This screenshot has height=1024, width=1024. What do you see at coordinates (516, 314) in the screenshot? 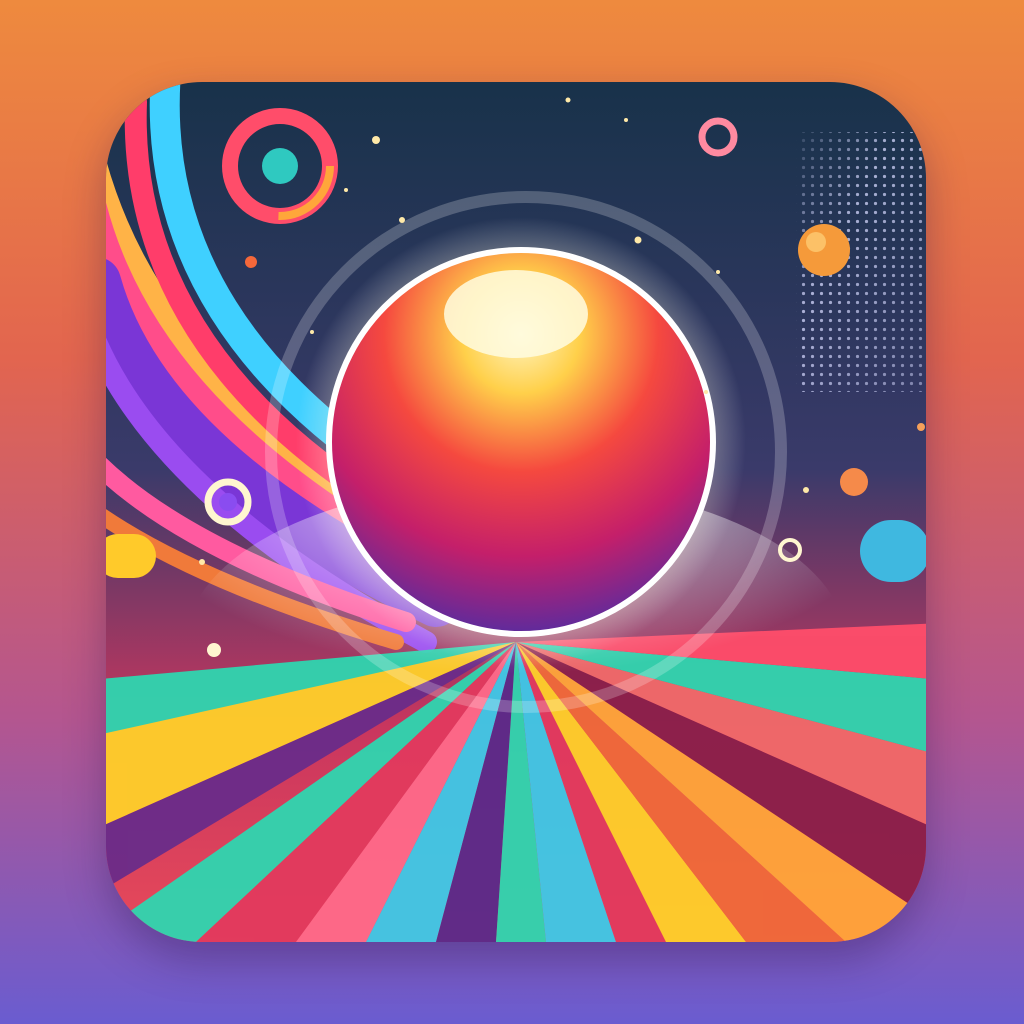
I see `orb-highlight` at bounding box center [516, 314].